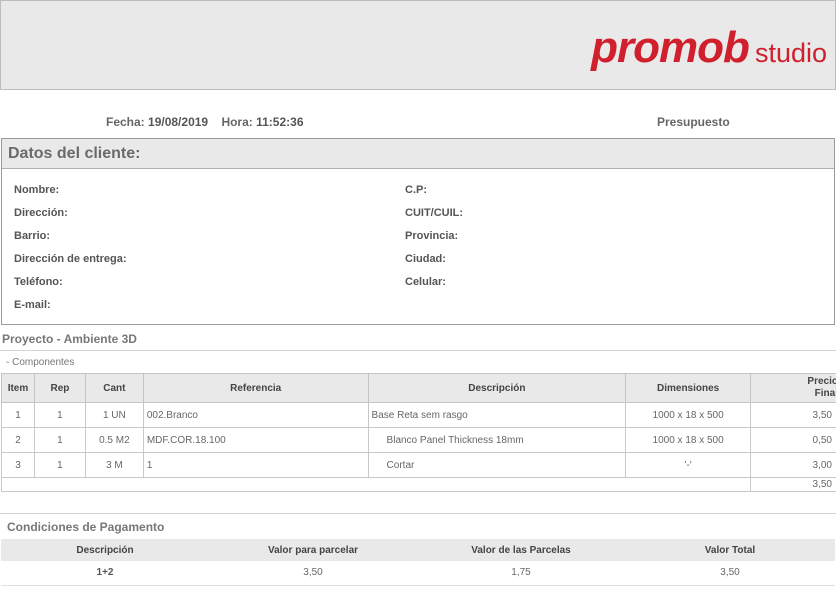 This screenshot has width=836, height=589. Describe the element at coordinates (793, 440) in the screenshot. I see `cell-price: 0,50` at that location.